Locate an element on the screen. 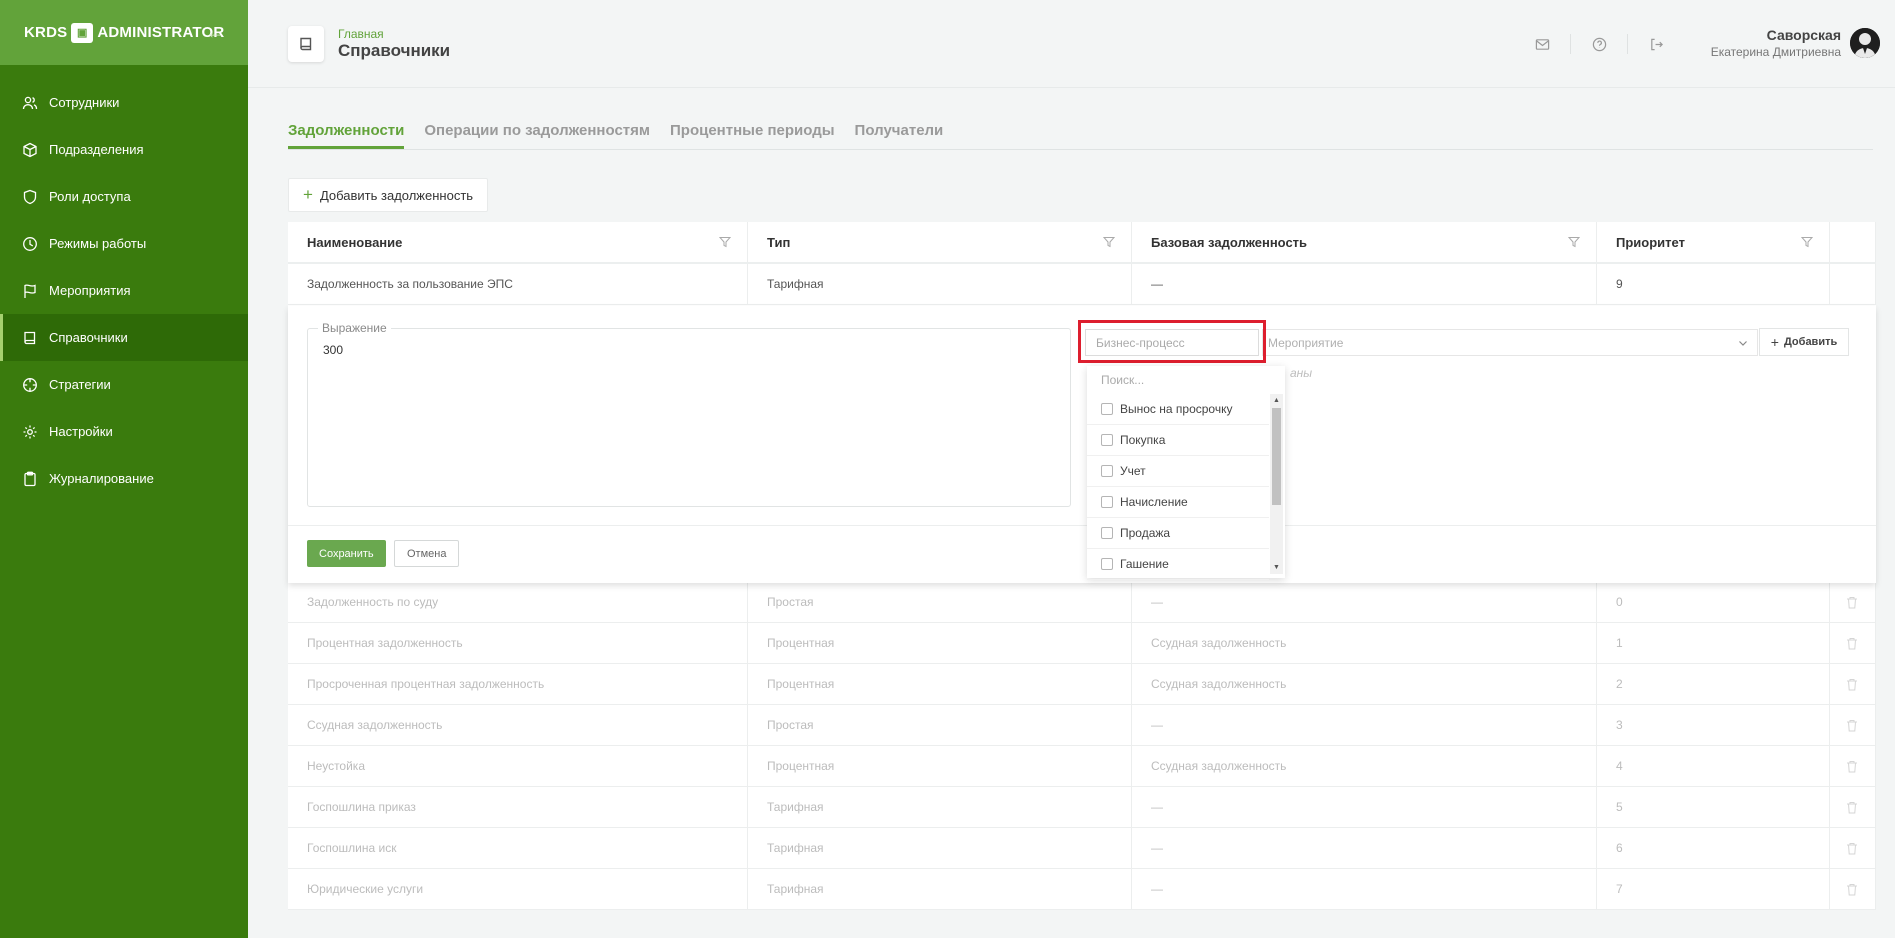 Image resolution: width=1895 pixels, height=938 pixels. sidebar-item-logging: Журналирование is located at coordinates (124, 478).